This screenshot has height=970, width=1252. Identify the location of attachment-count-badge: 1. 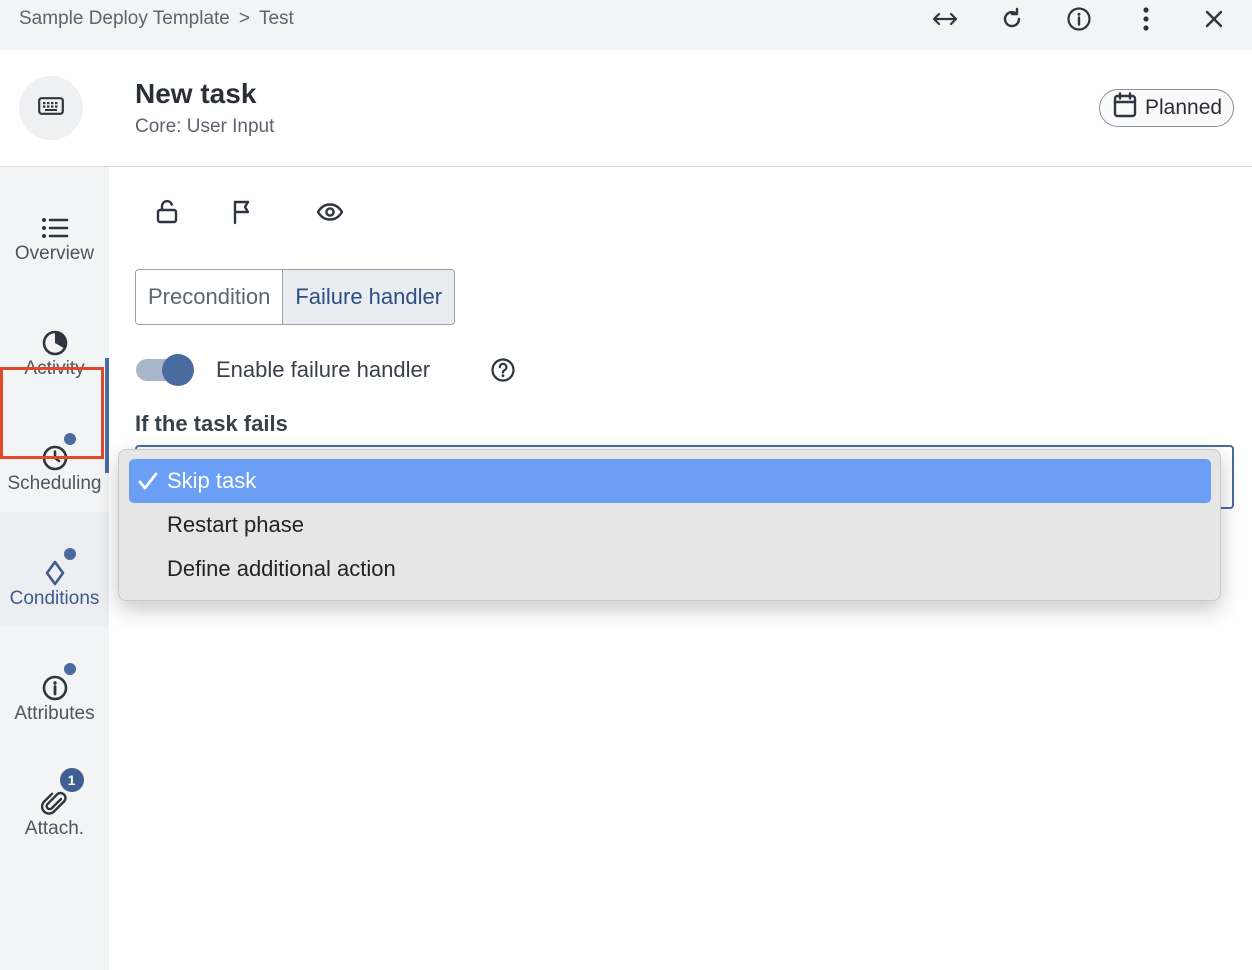
(71, 780).